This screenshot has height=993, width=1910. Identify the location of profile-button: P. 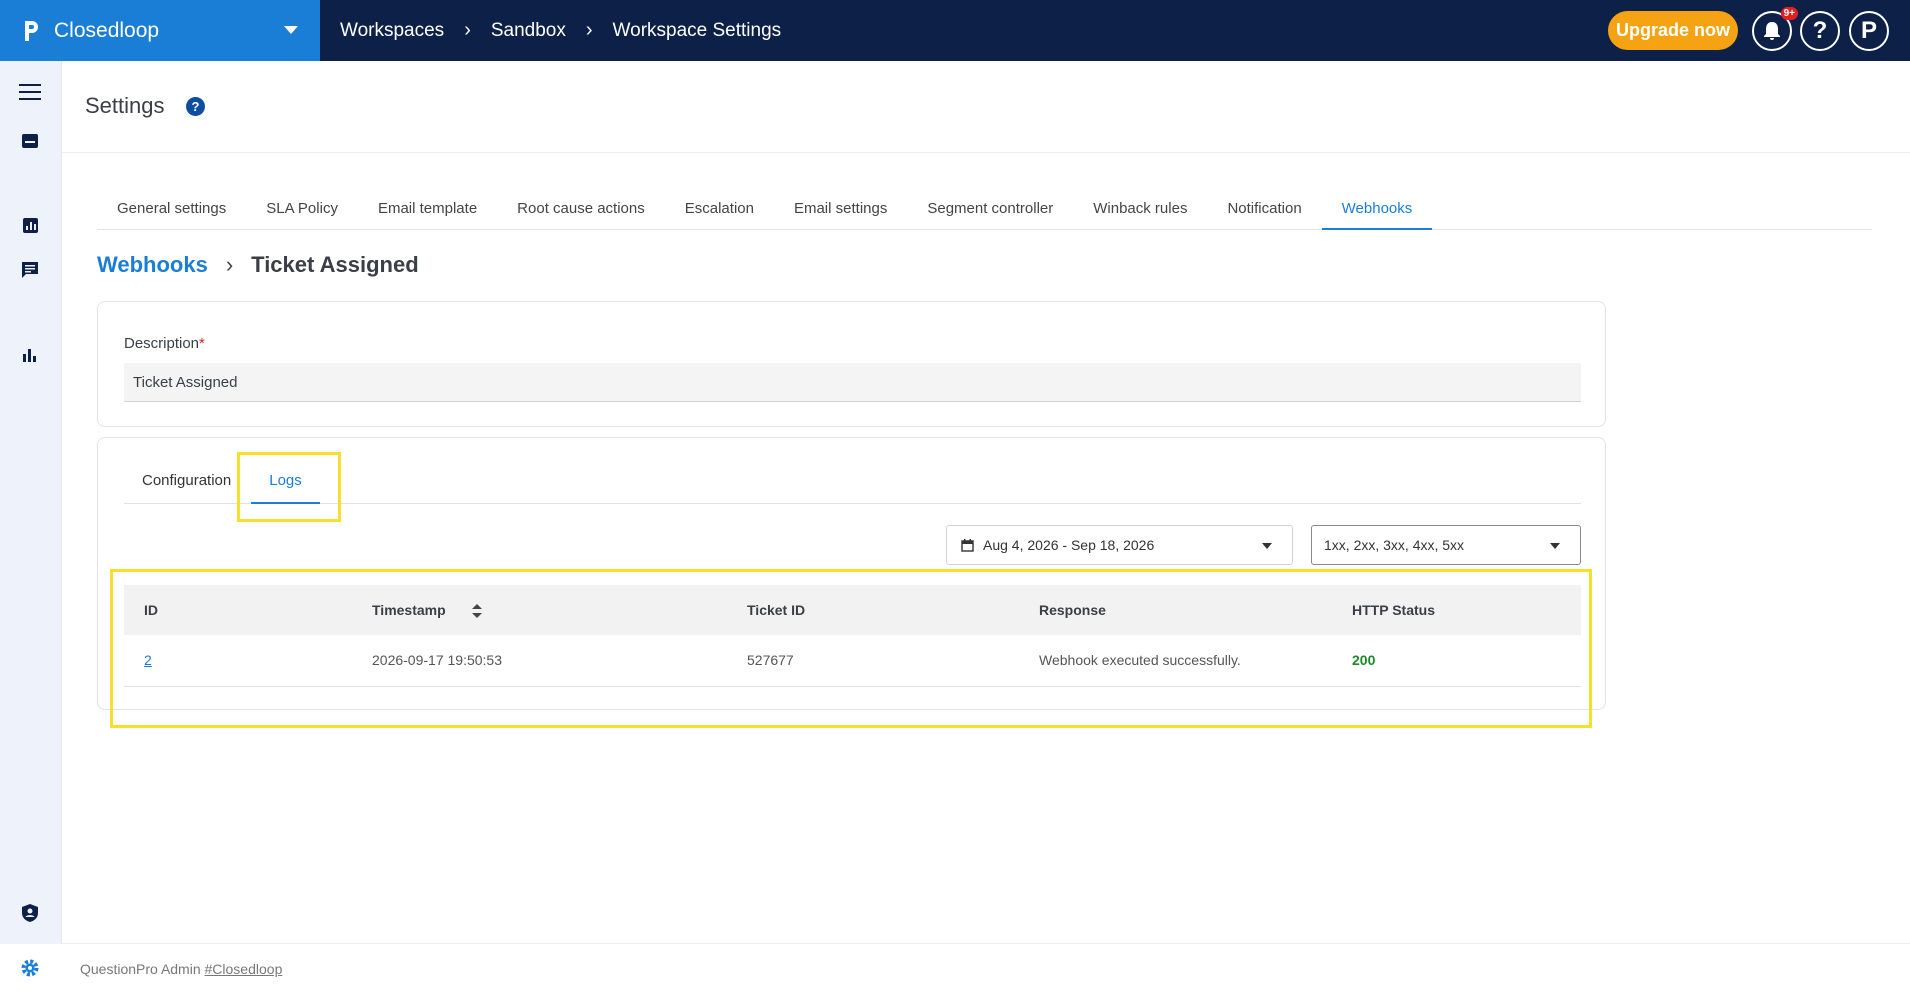
(1869, 31).